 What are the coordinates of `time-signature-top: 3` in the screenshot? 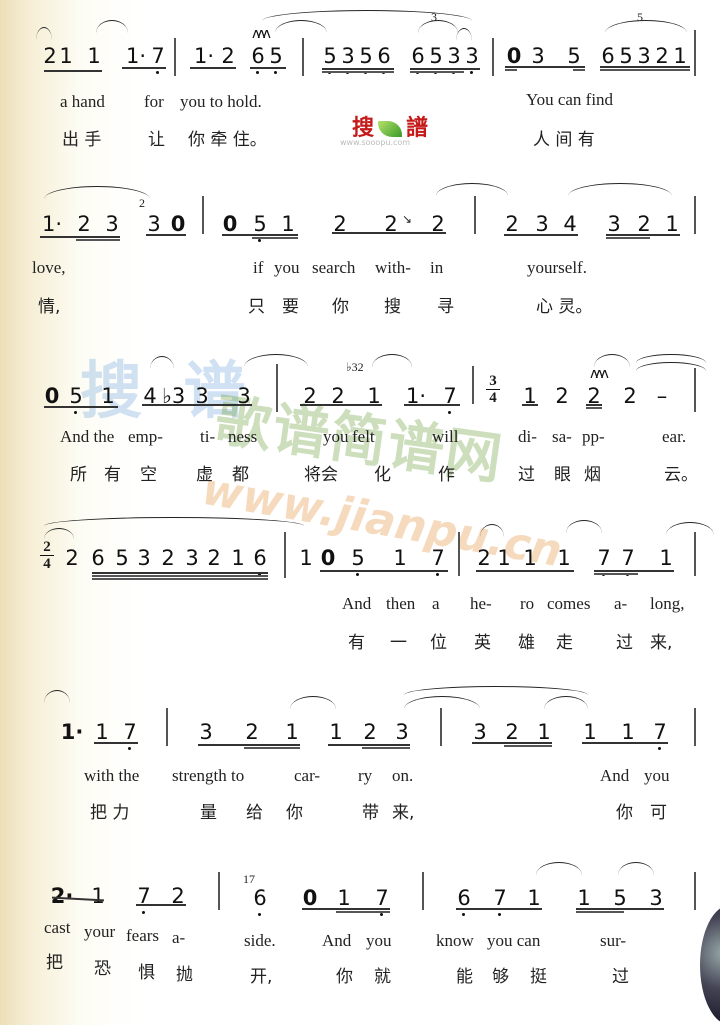 It's located at (493, 381).